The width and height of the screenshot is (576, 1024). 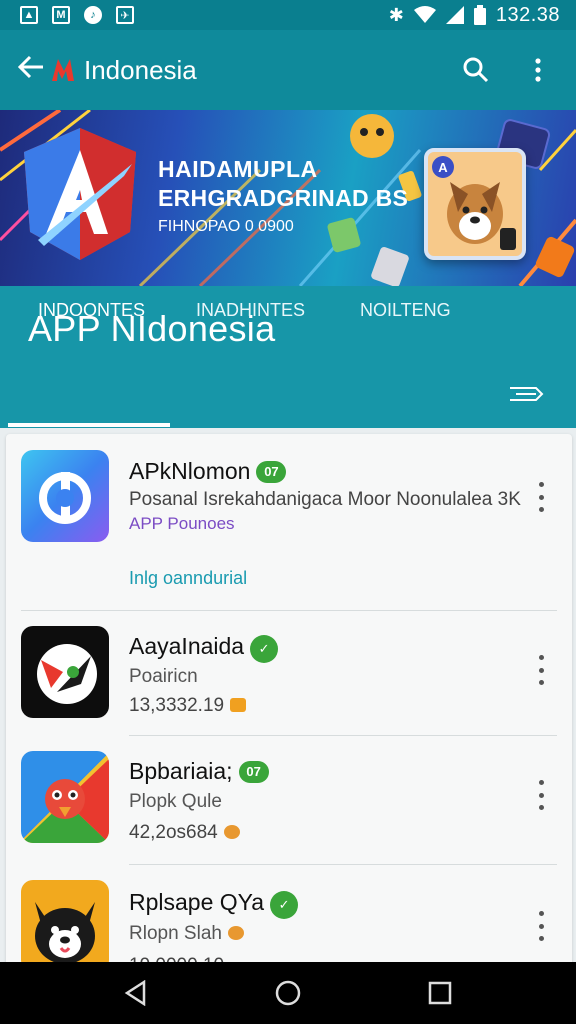 I want to click on app-bar: Indonesia, so click(x=288, y=70).